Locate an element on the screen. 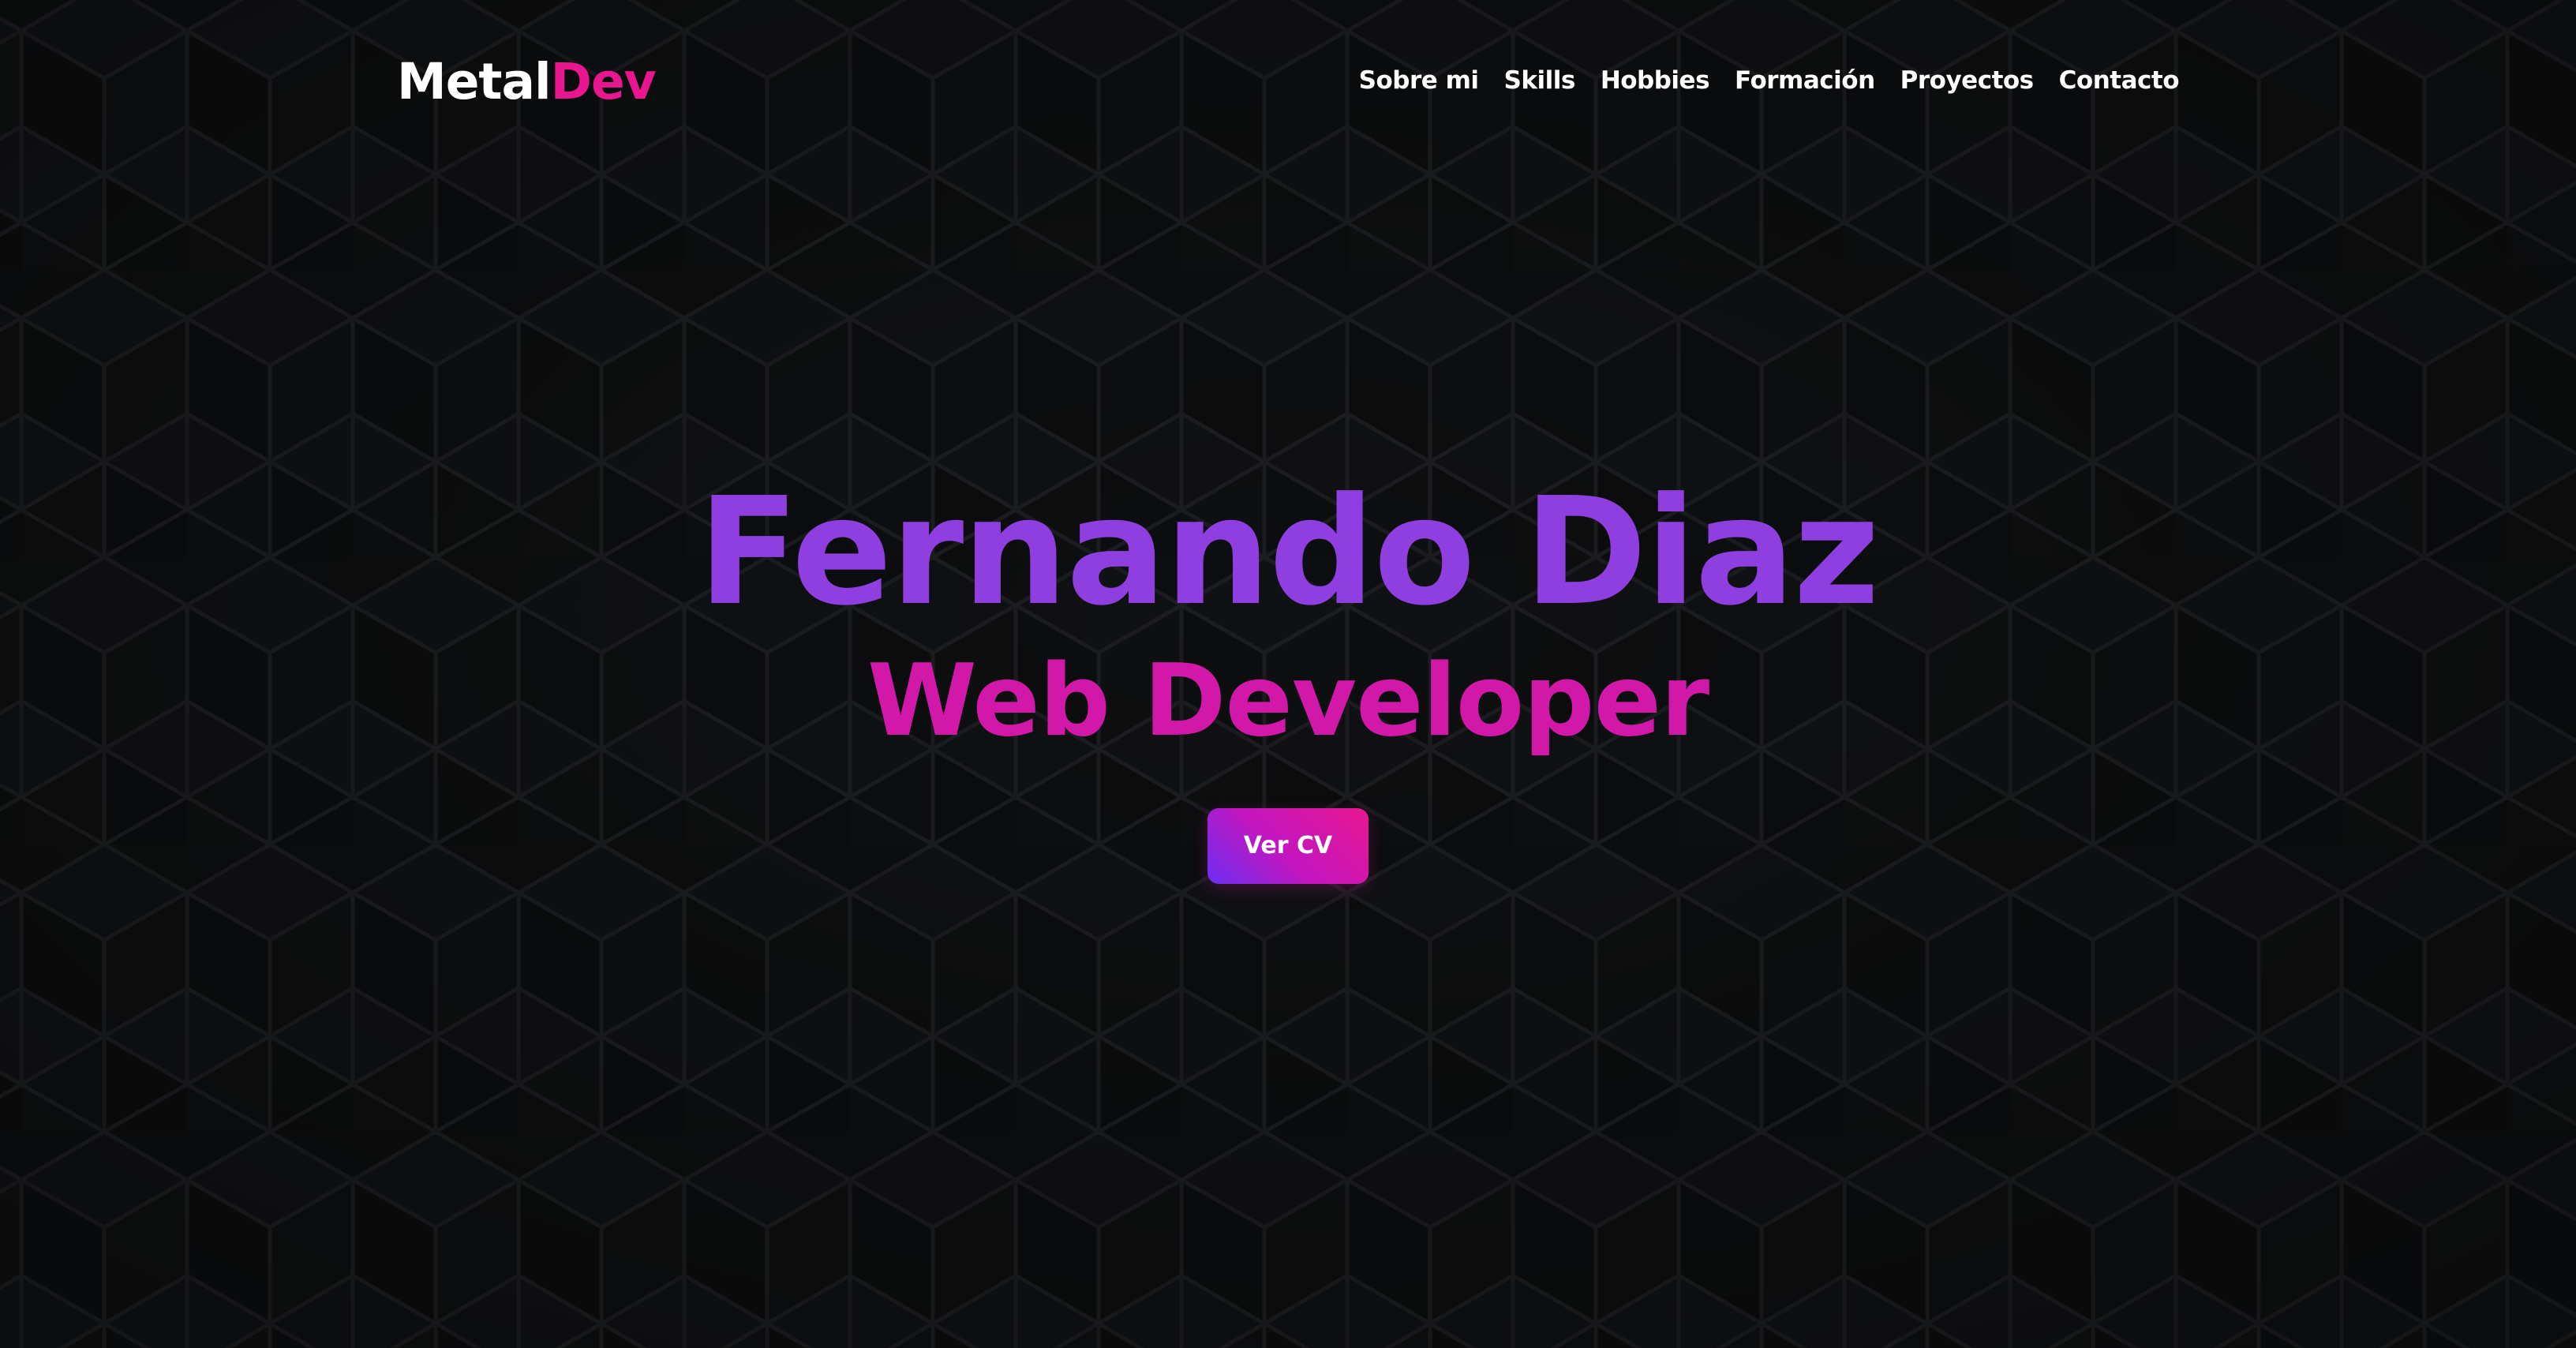  brand-logo: MetalDev is located at coordinates (527, 82).